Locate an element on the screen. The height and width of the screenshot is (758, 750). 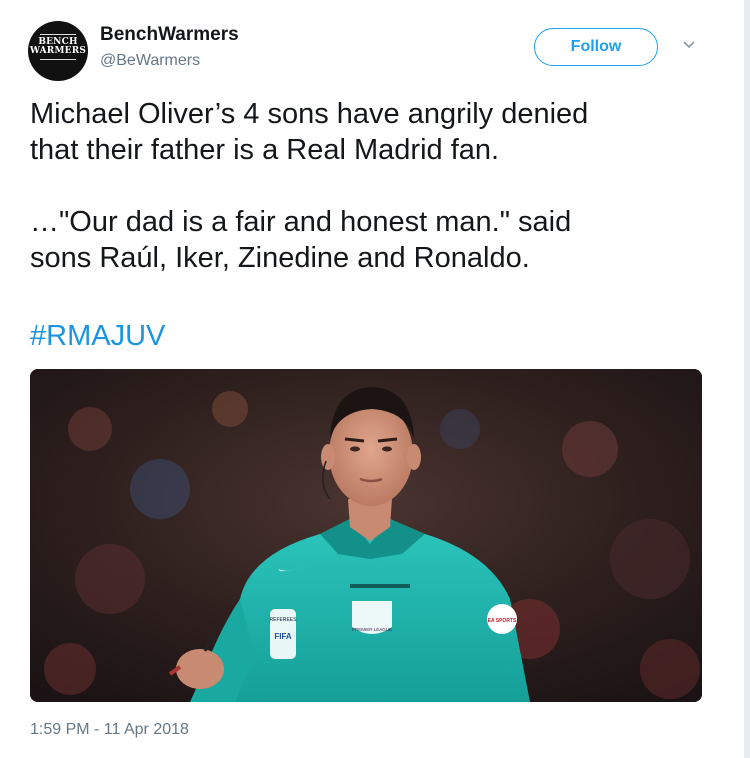
chevron-down-icon is located at coordinates (689, 45).